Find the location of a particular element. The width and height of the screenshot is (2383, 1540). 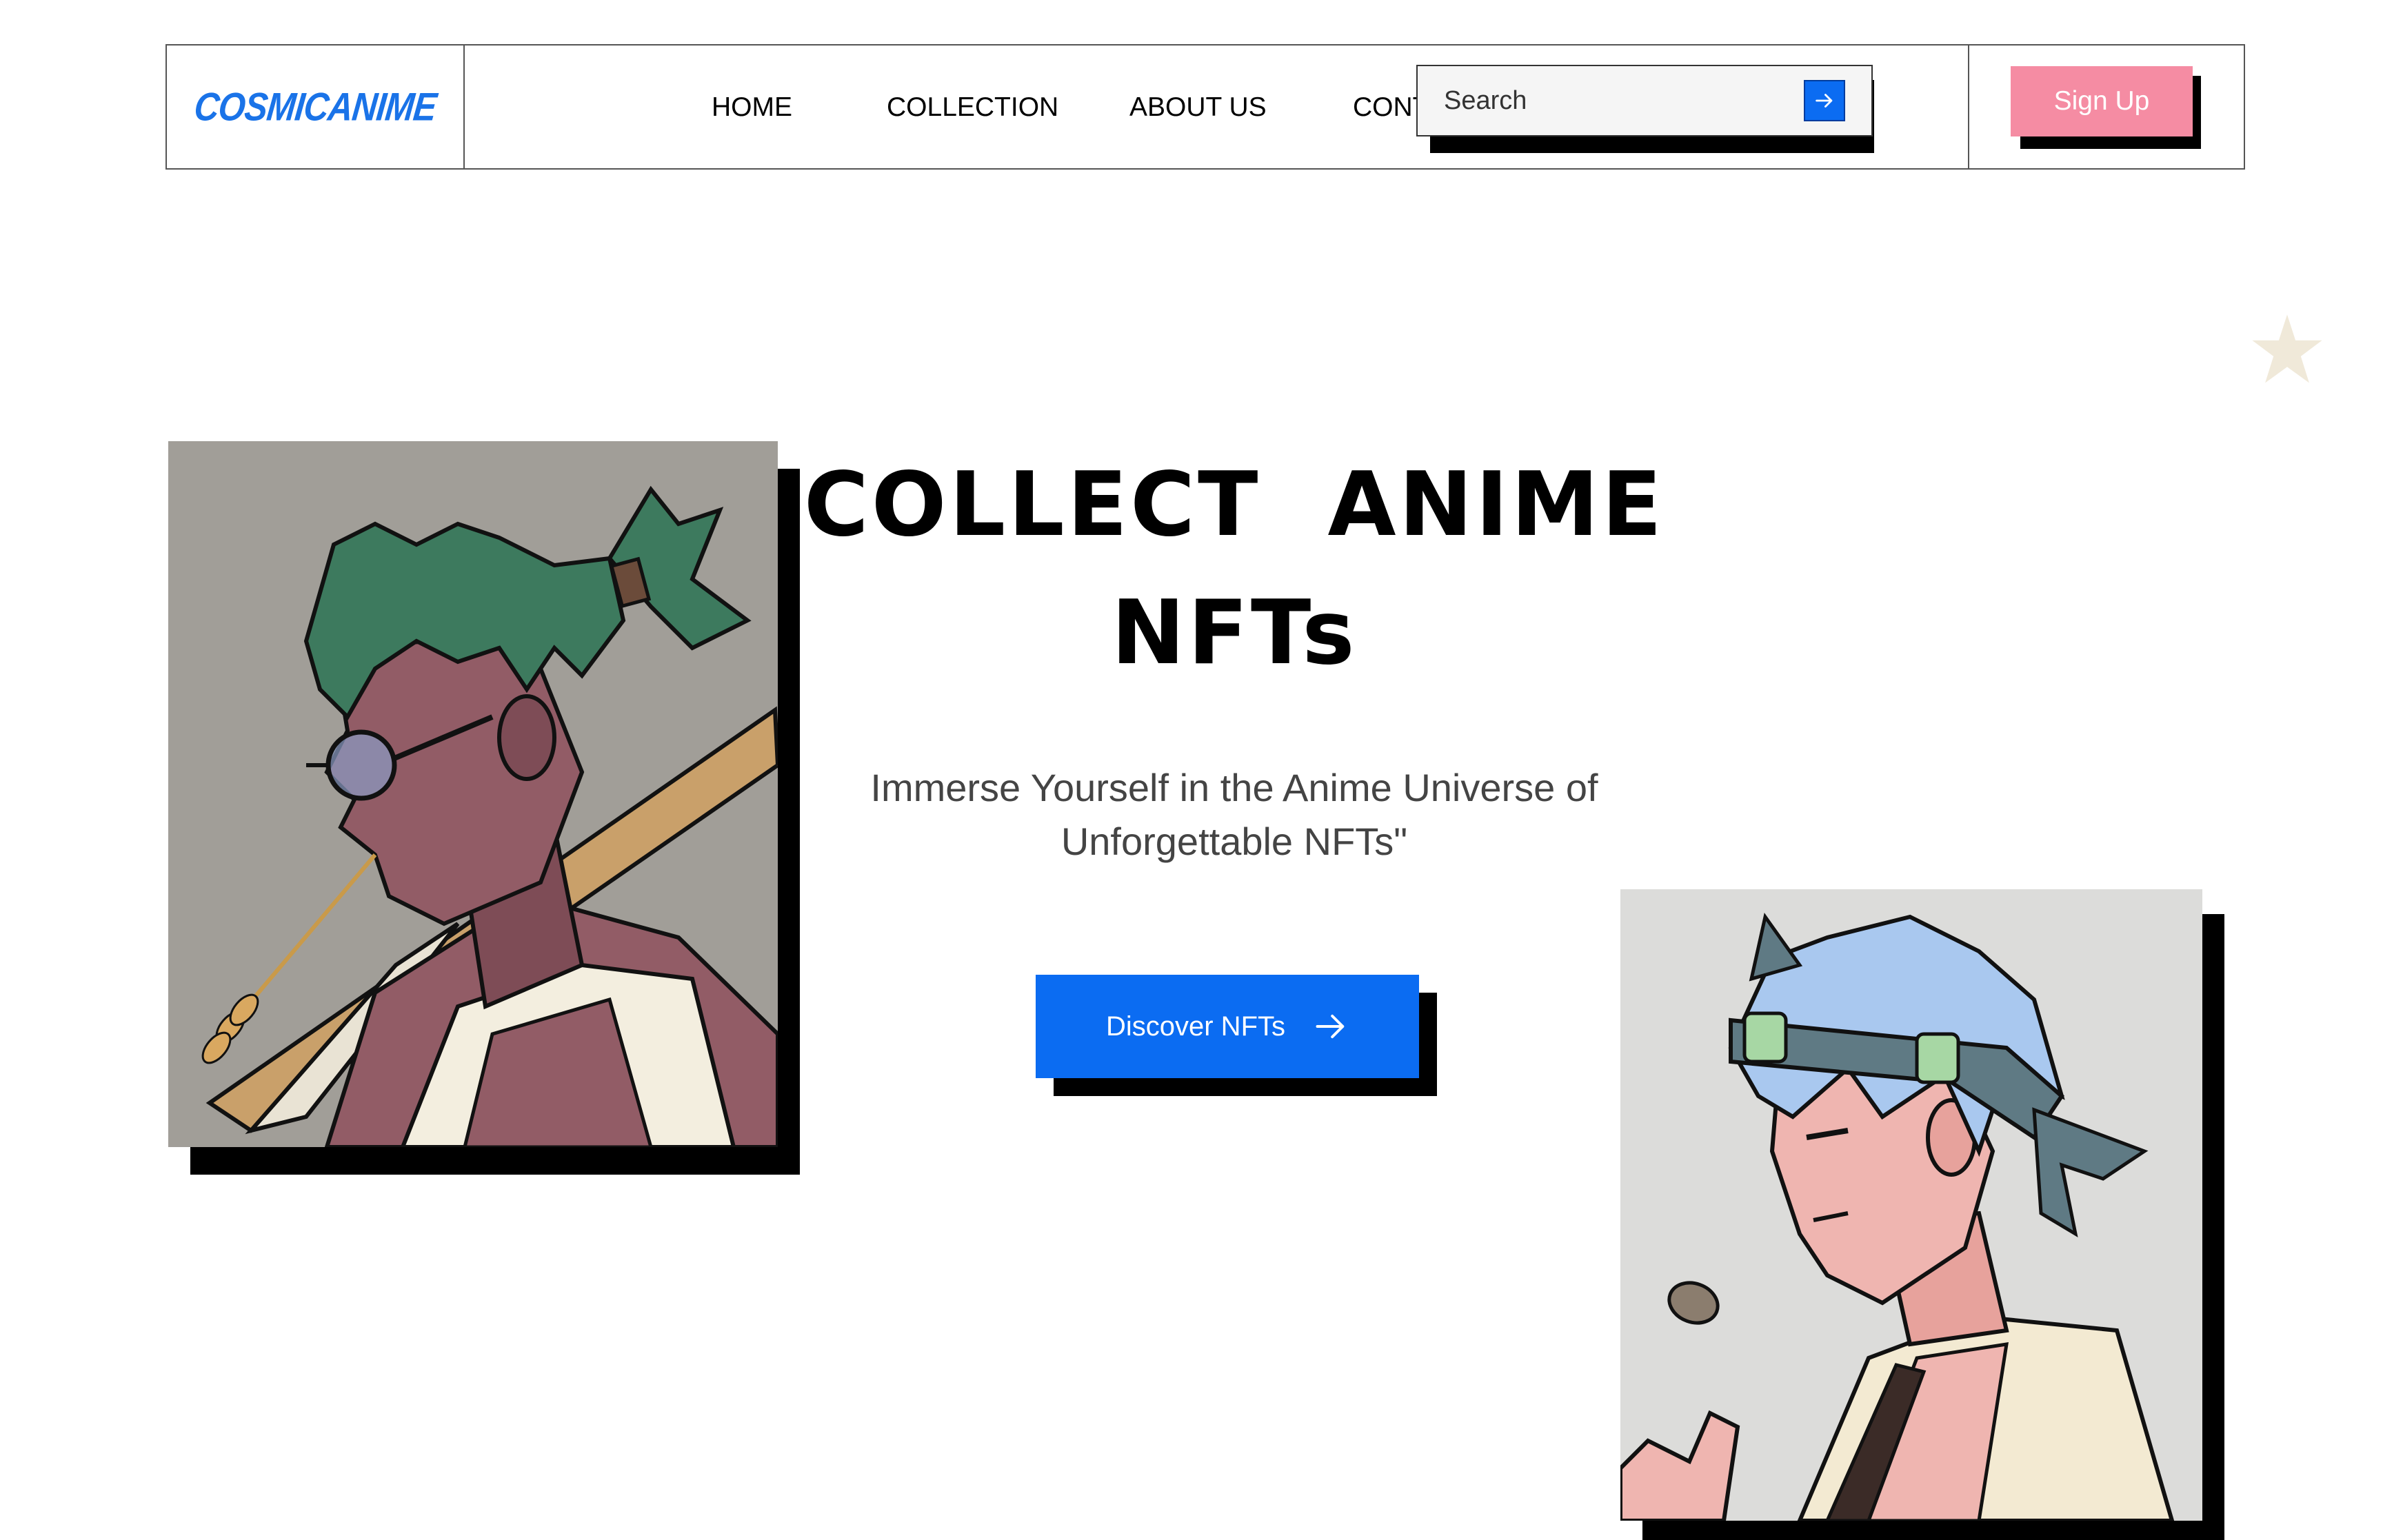

search-bar is located at coordinates (1645, 109).